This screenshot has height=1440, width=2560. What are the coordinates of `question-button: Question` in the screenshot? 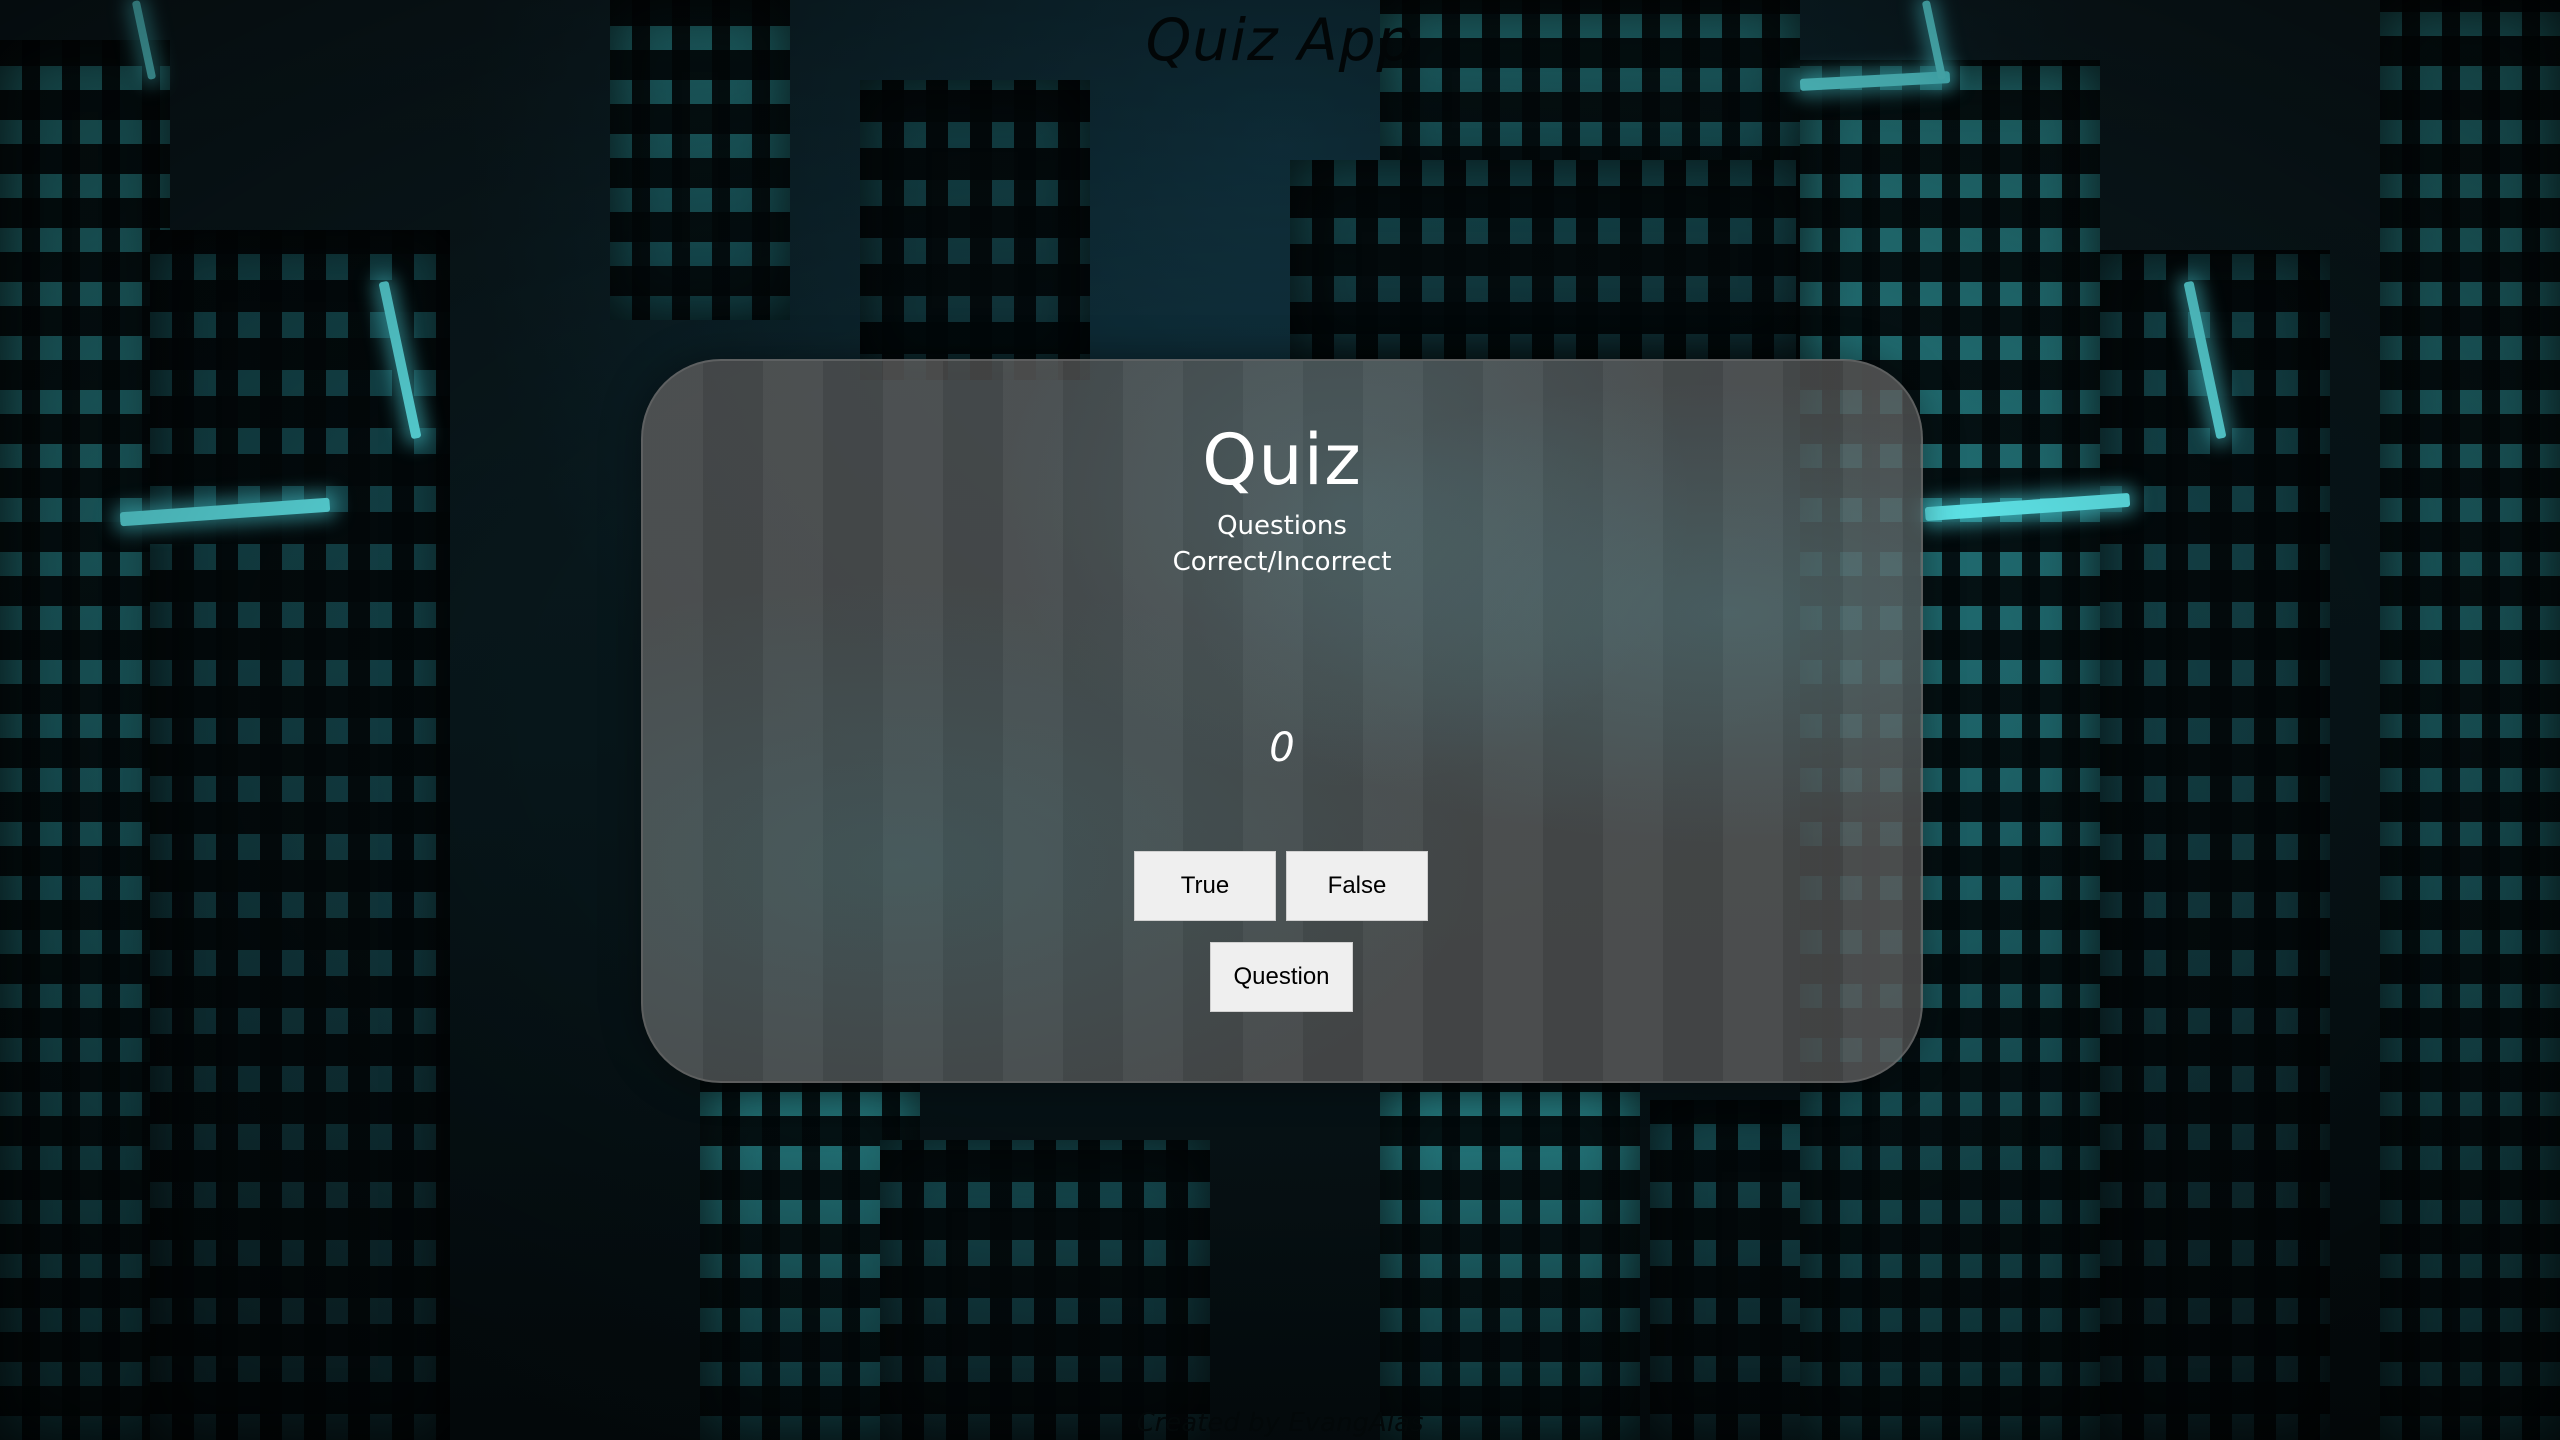 It's located at (1281, 977).